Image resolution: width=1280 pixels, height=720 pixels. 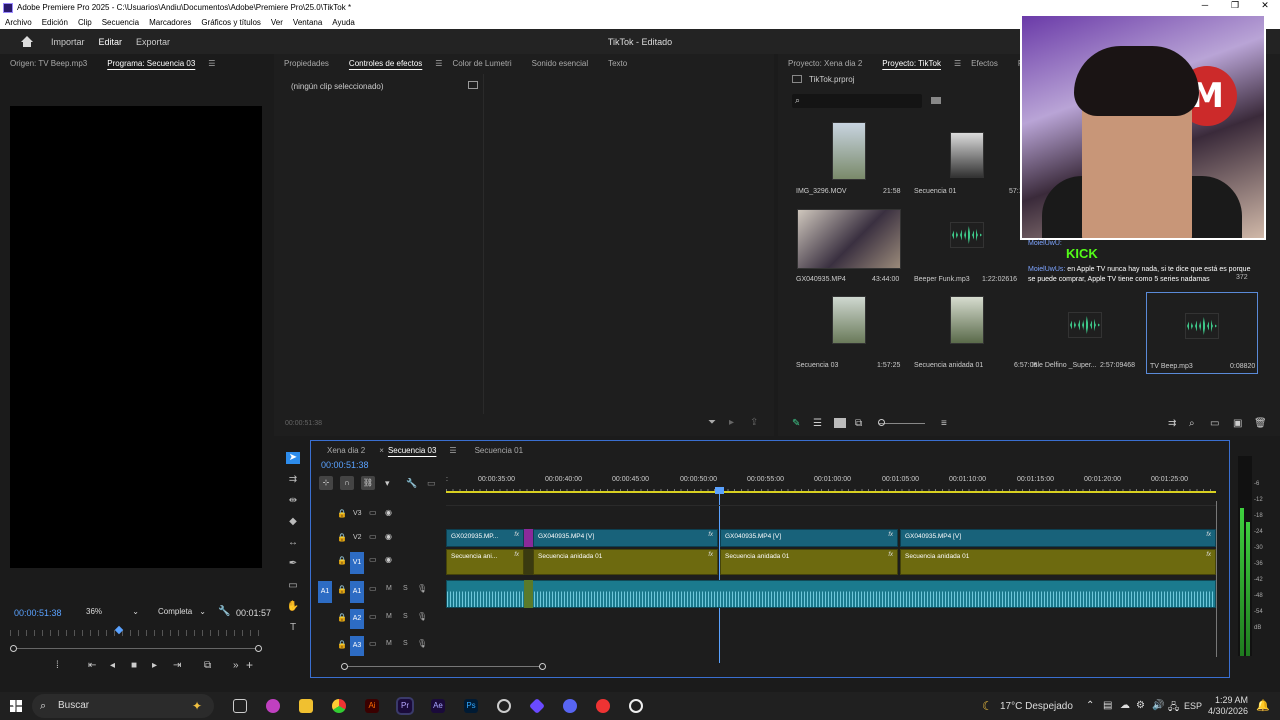 What do you see at coordinates (731, 422) in the screenshot?
I see `play-audio-icon: ▸` at bounding box center [731, 422].